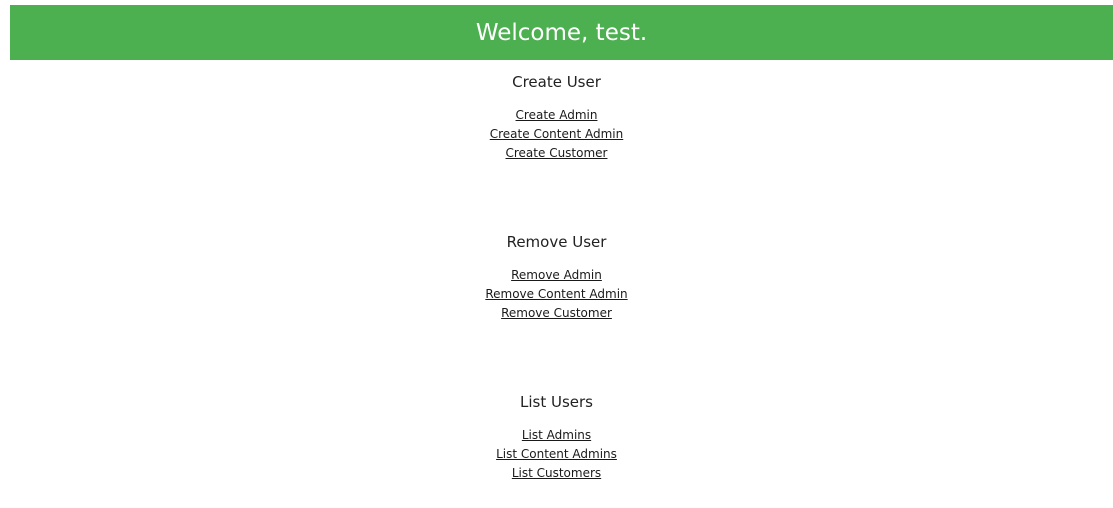  What do you see at coordinates (556, 82) in the screenshot?
I see `section-title-create-user: Create User` at bounding box center [556, 82].